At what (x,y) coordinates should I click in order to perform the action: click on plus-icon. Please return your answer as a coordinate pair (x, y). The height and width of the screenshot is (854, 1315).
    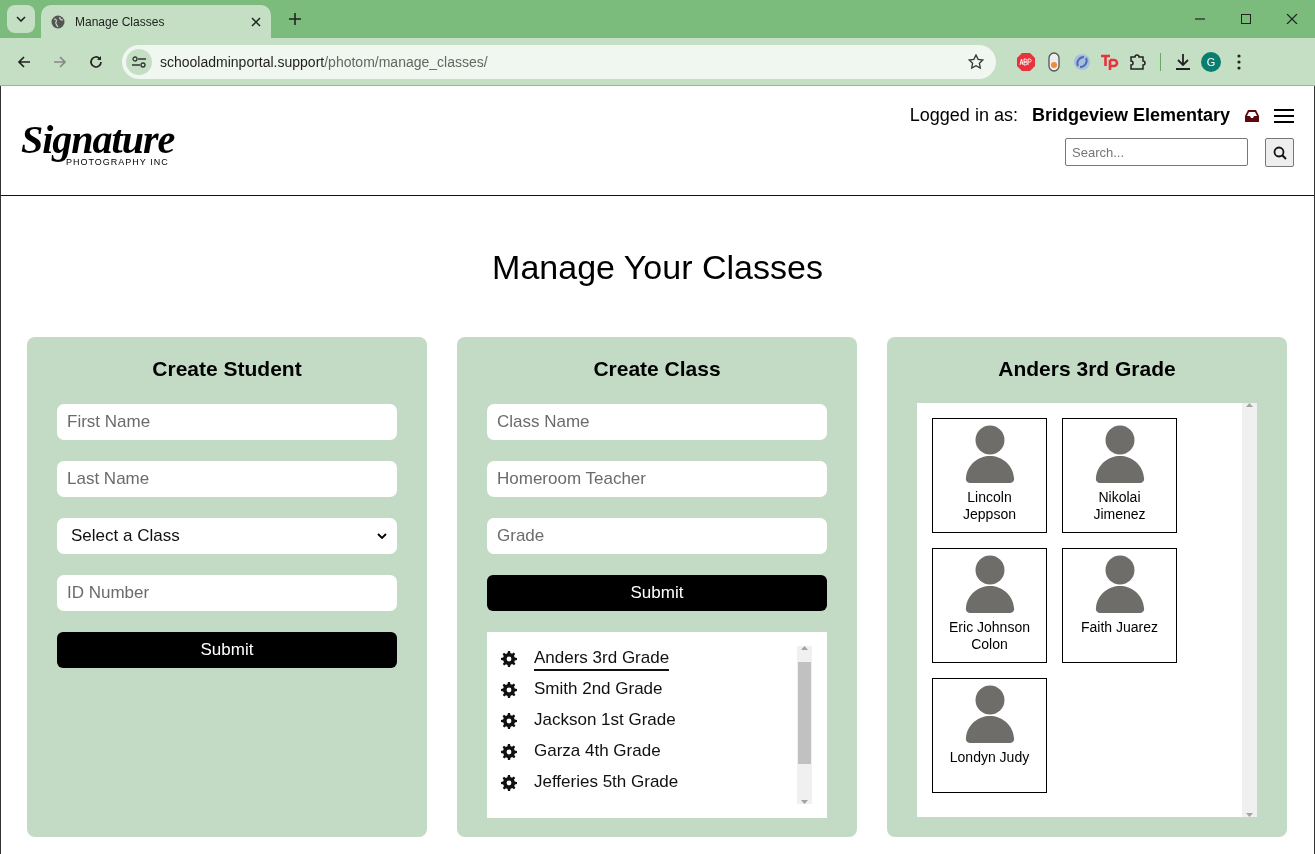
    Looking at the image, I should click on (295, 19).